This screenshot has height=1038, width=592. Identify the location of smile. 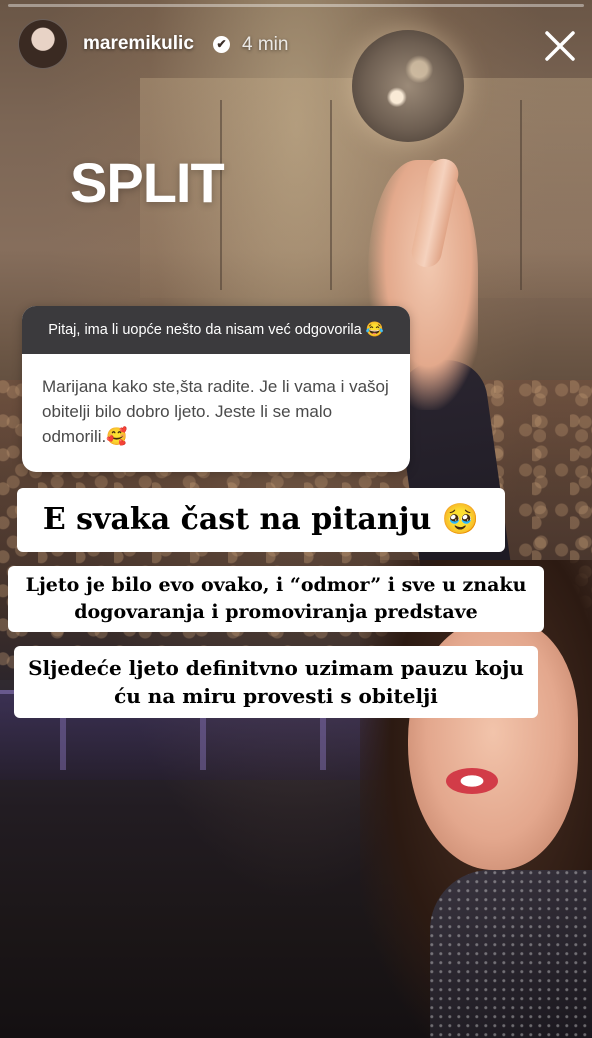
(472, 781).